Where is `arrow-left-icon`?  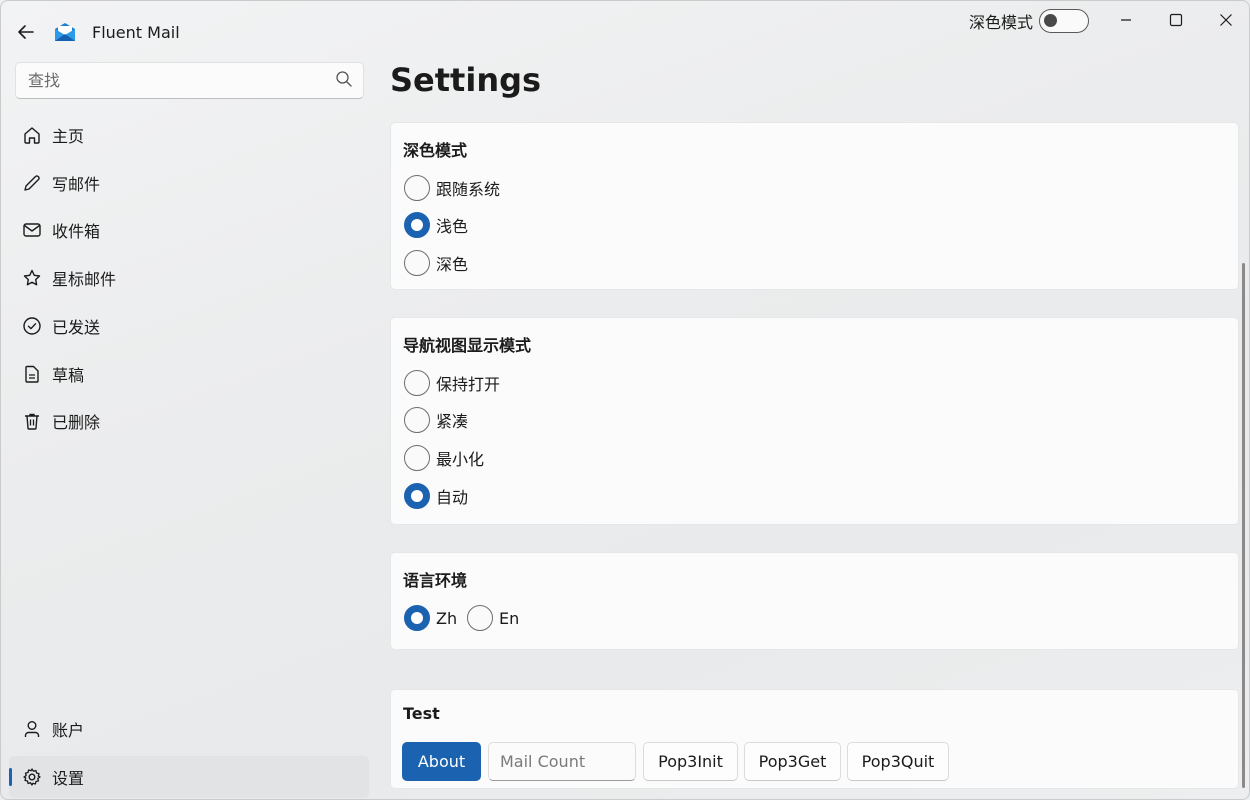
arrow-left-icon is located at coordinates (26, 32).